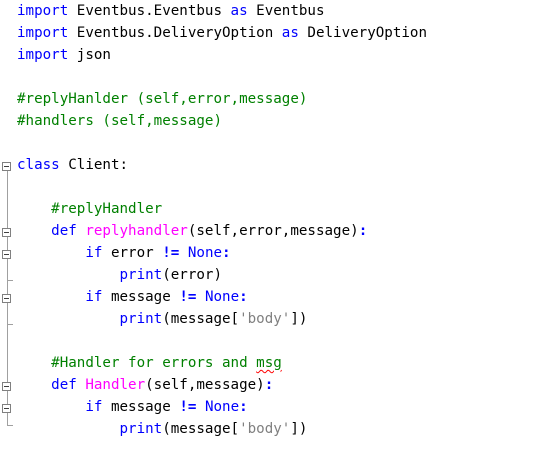 This screenshot has width=556, height=450. Describe the element at coordinates (6, 386) in the screenshot. I see `fold-handler-icon` at that location.